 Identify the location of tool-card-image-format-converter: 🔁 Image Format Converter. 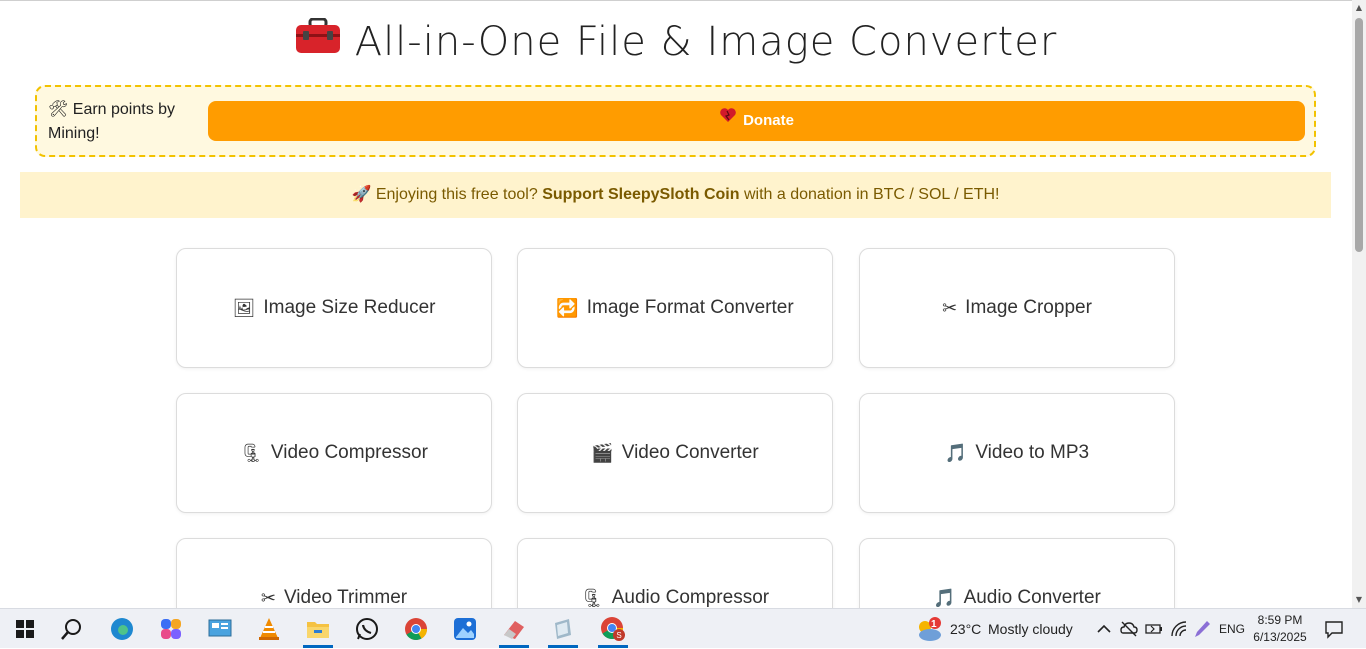
(675, 308).